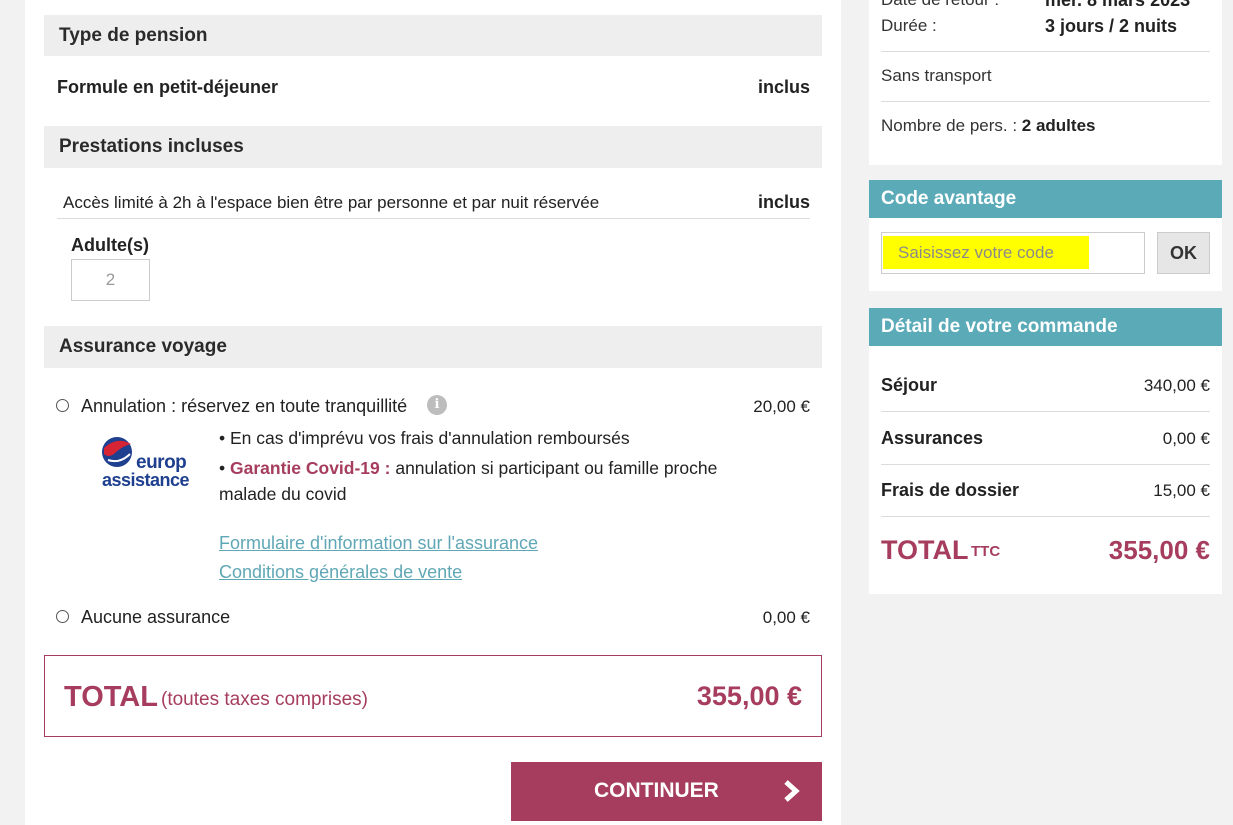 The width and height of the screenshot is (1233, 825). What do you see at coordinates (111, 697) in the screenshot?
I see `total-label: TOTAL` at bounding box center [111, 697].